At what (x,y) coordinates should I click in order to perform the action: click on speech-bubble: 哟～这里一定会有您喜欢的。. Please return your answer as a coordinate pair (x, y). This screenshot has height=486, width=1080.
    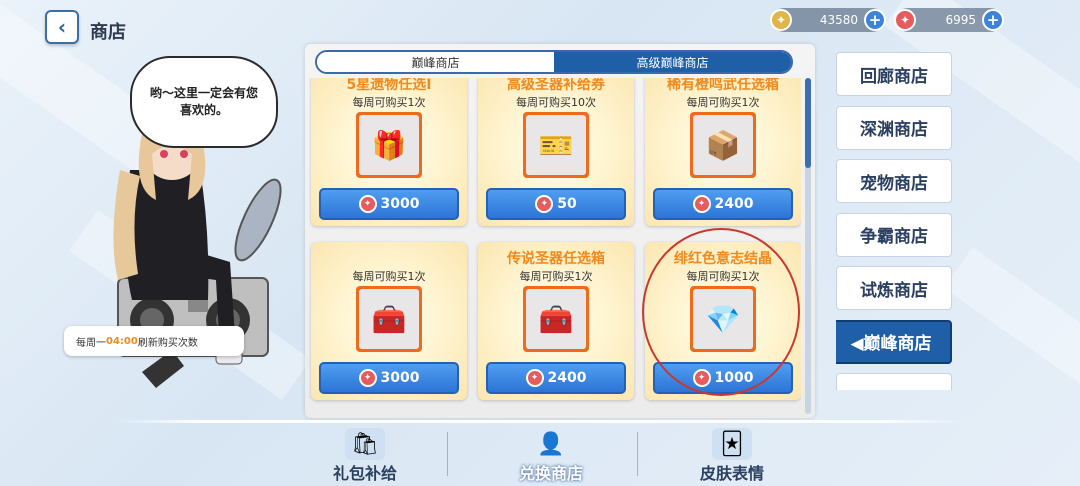
    Looking at the image, I should click on (204, 102).